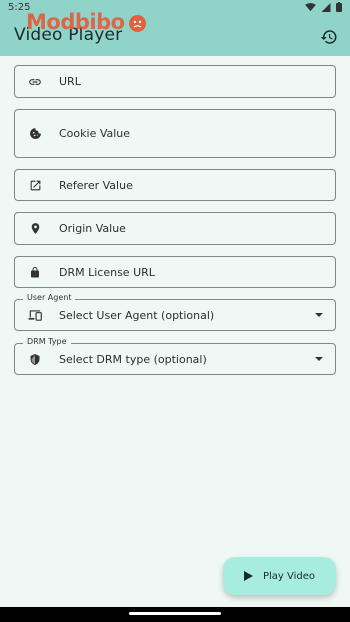 Image resolution: width=350 pixels, height=622 pixels. I want to click on user-agent-value: Select User Agent (optional), so click(137, 315).